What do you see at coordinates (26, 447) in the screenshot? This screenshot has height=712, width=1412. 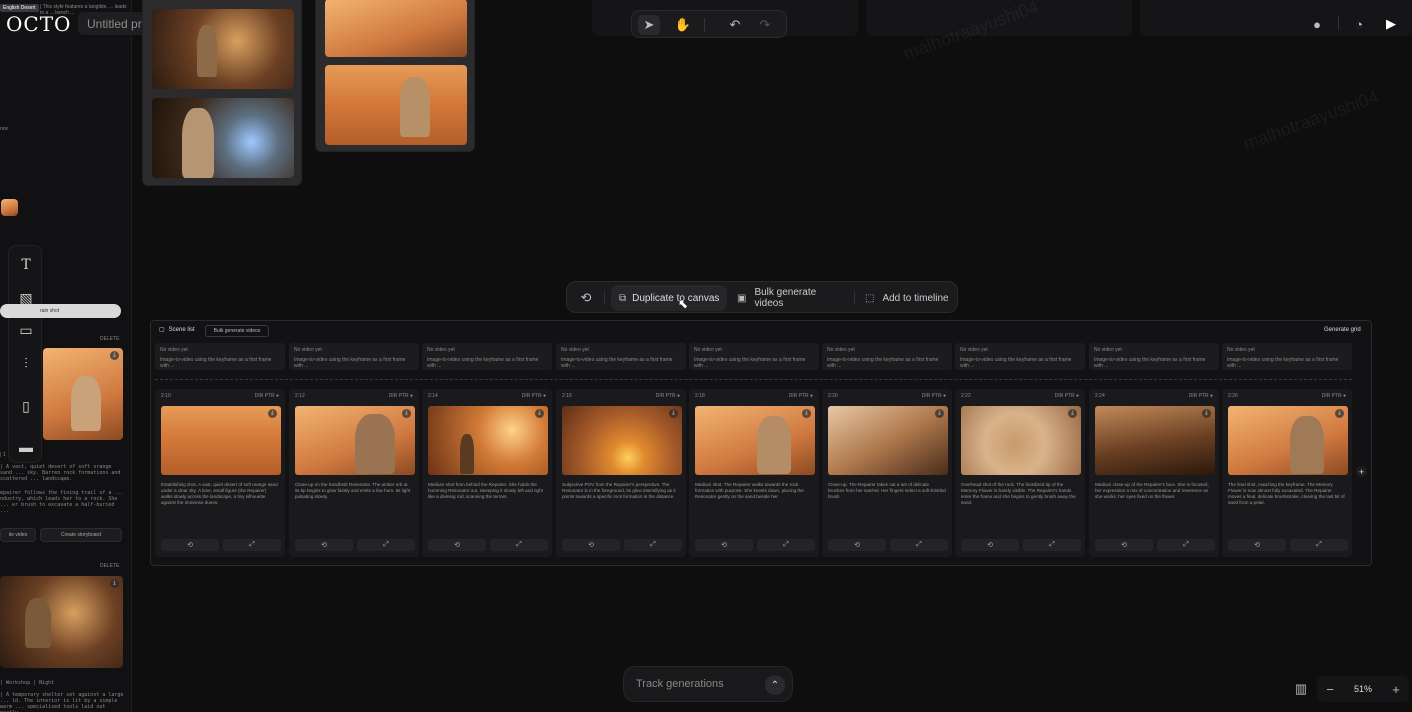 I see `media-tool-icon: ▬` at bounding box center [26, 447].